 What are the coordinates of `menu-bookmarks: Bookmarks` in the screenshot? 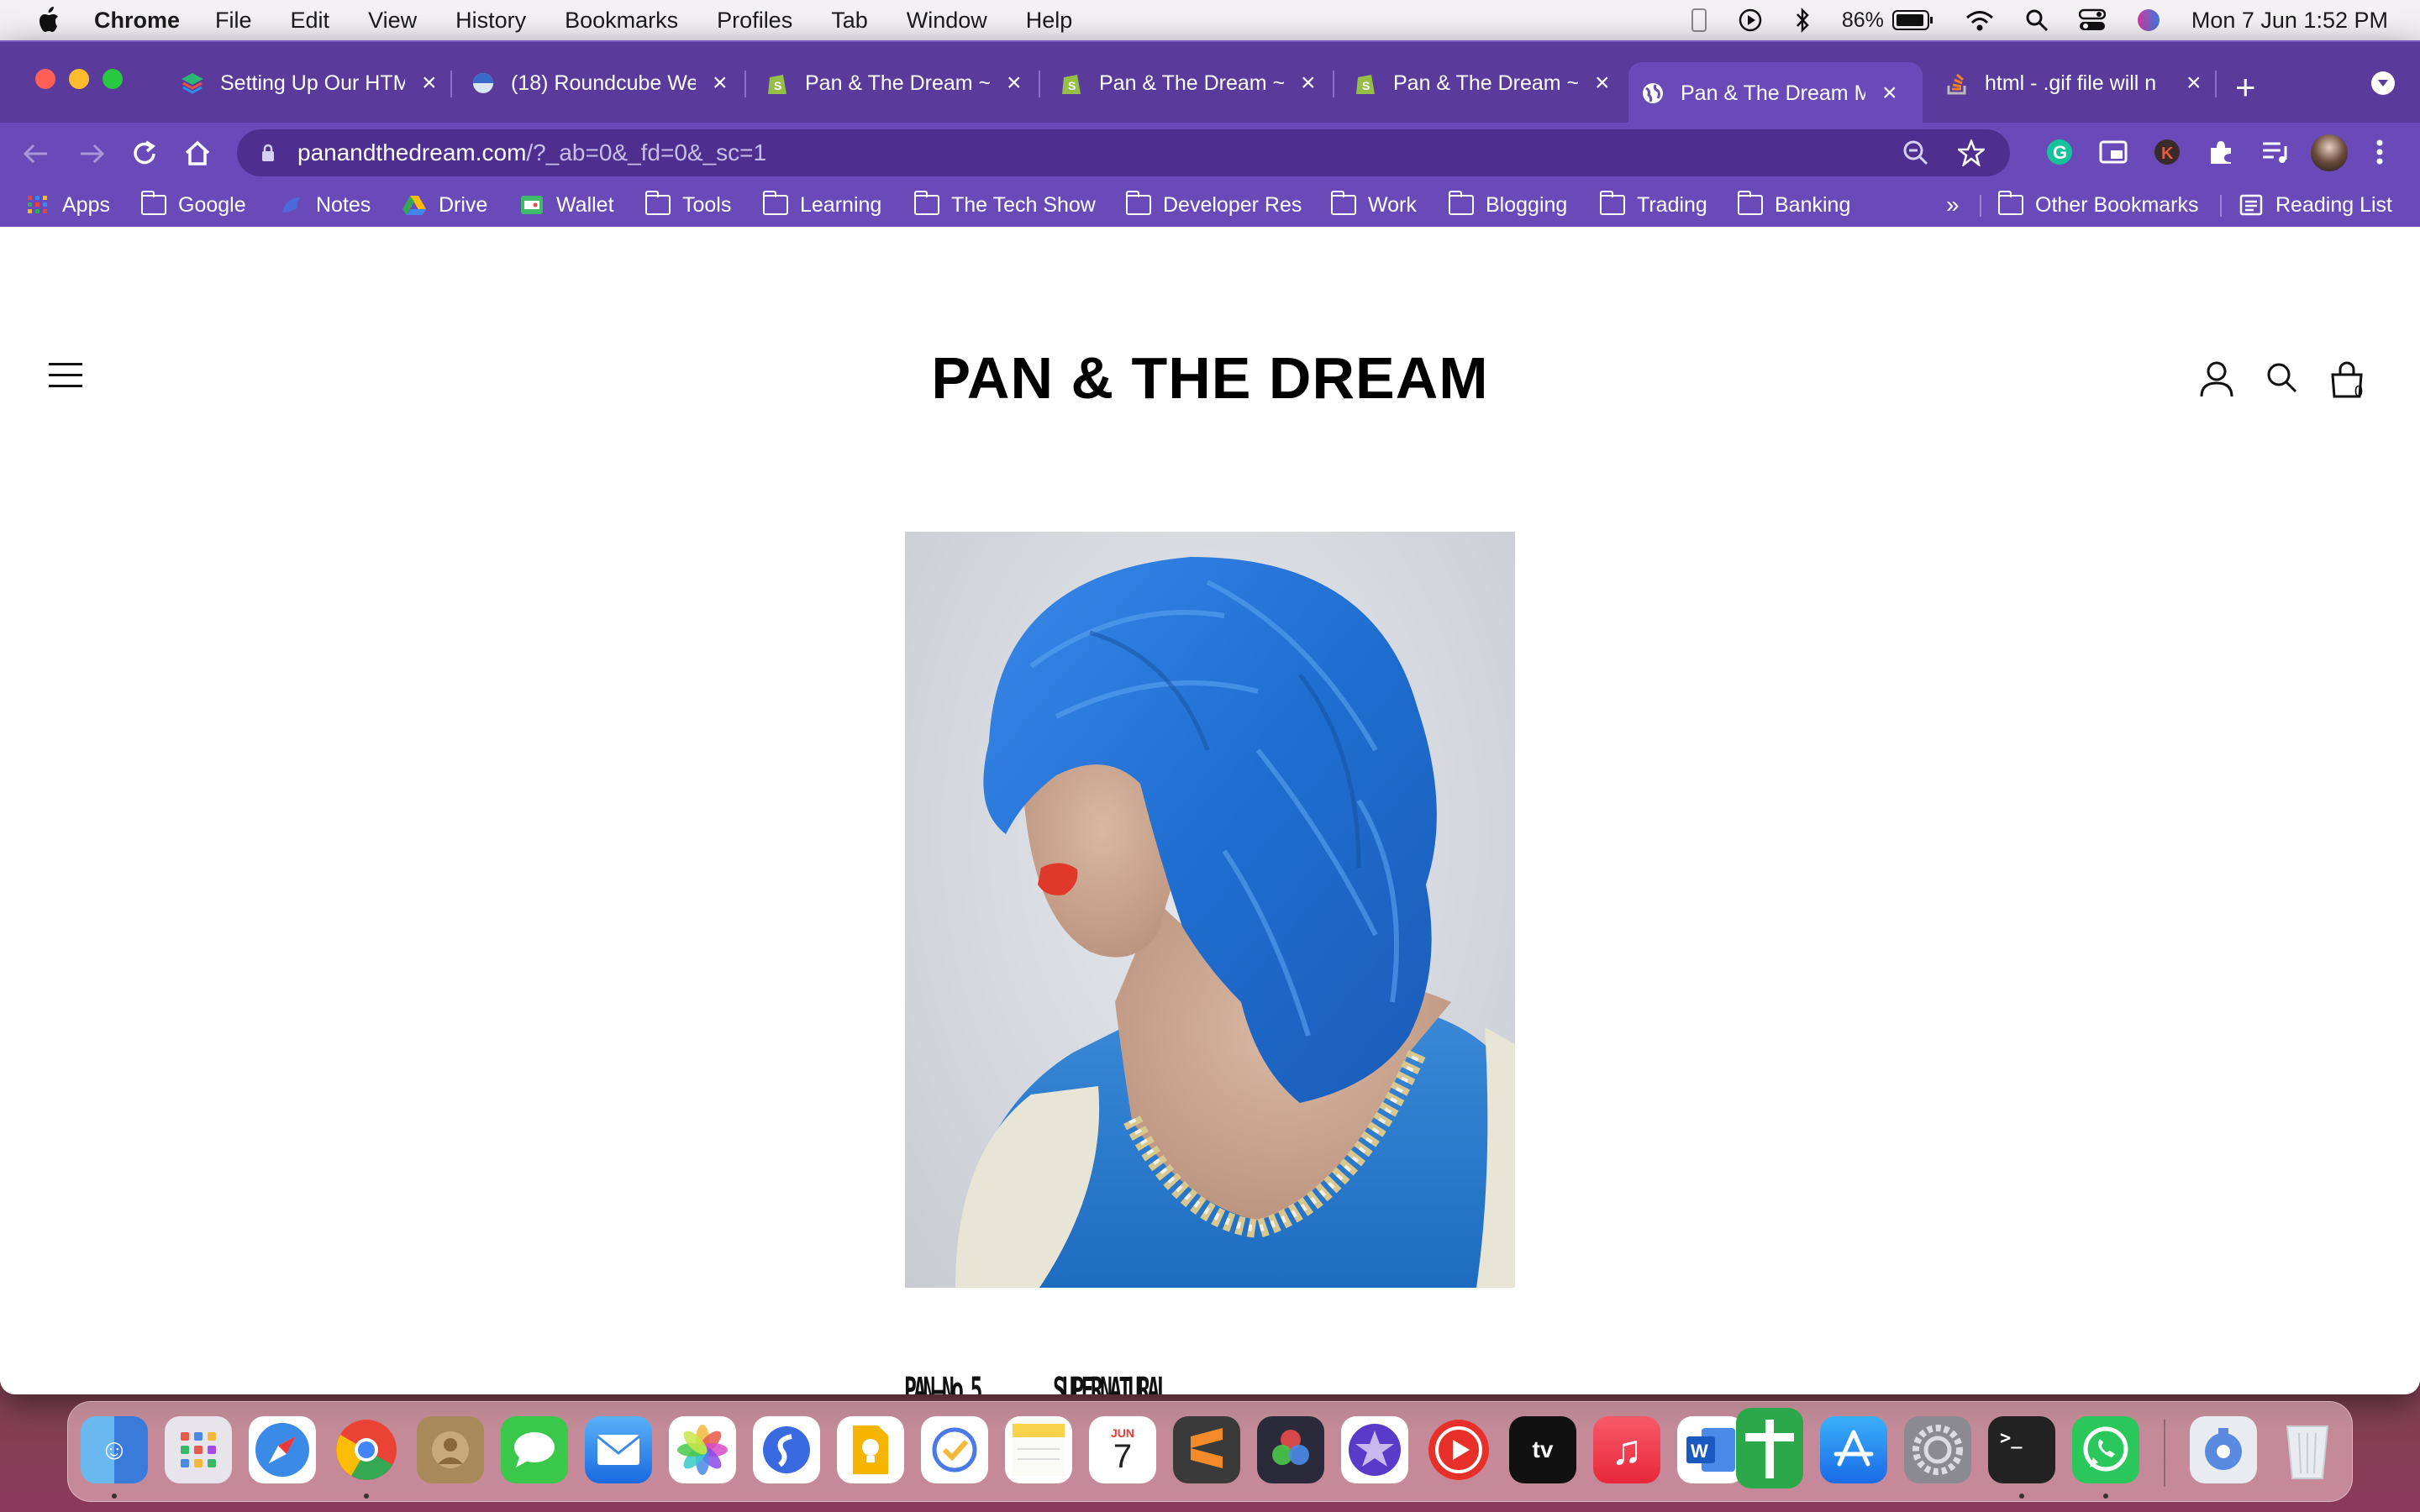 It's located at (621, 21).